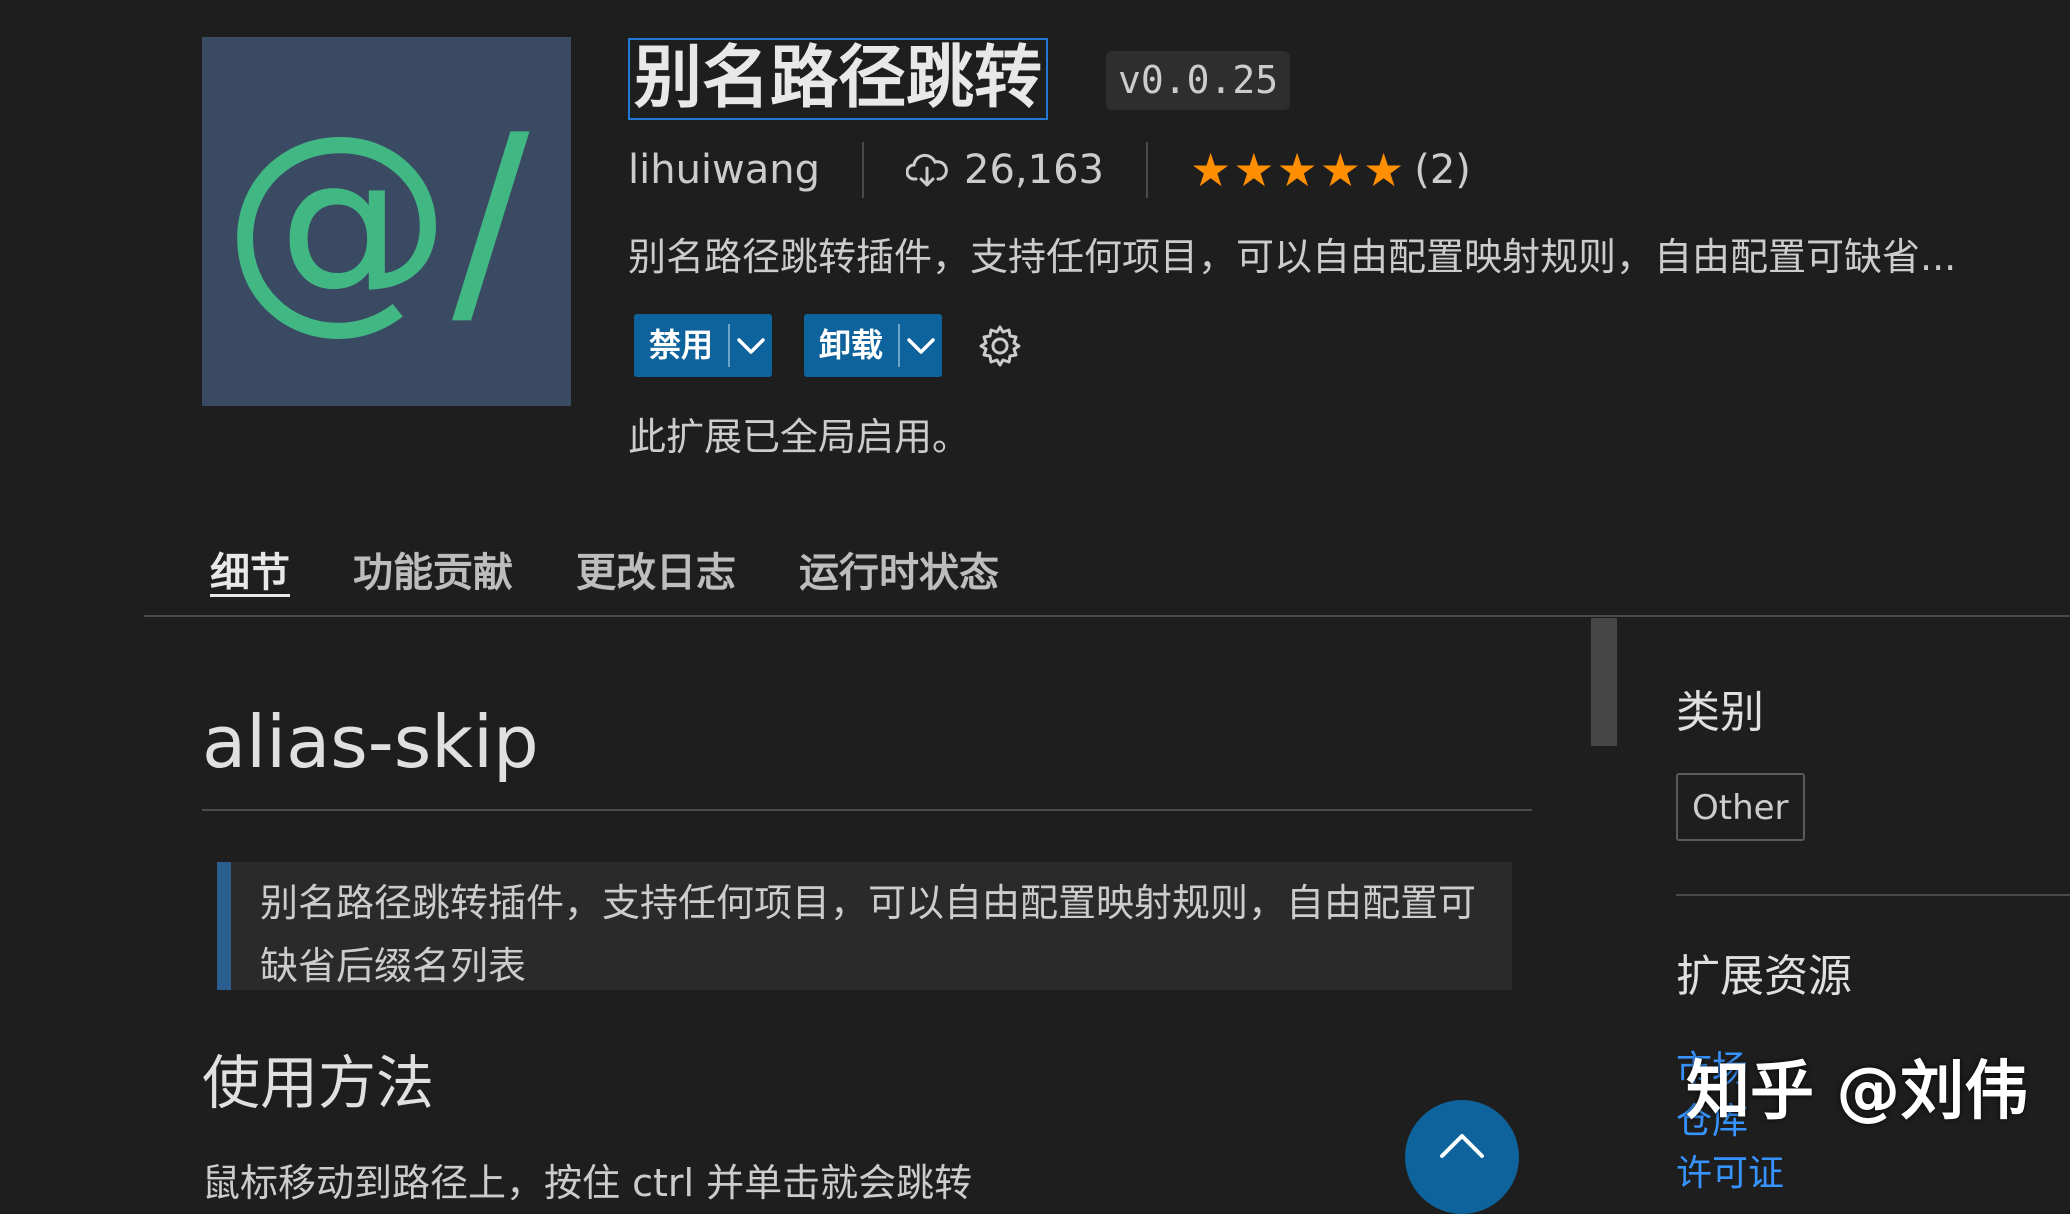  What do you see at coordinates (370, 742) in the screenshot?
I see `readme-heading: alias-skip` at bounding box center [370, 742].